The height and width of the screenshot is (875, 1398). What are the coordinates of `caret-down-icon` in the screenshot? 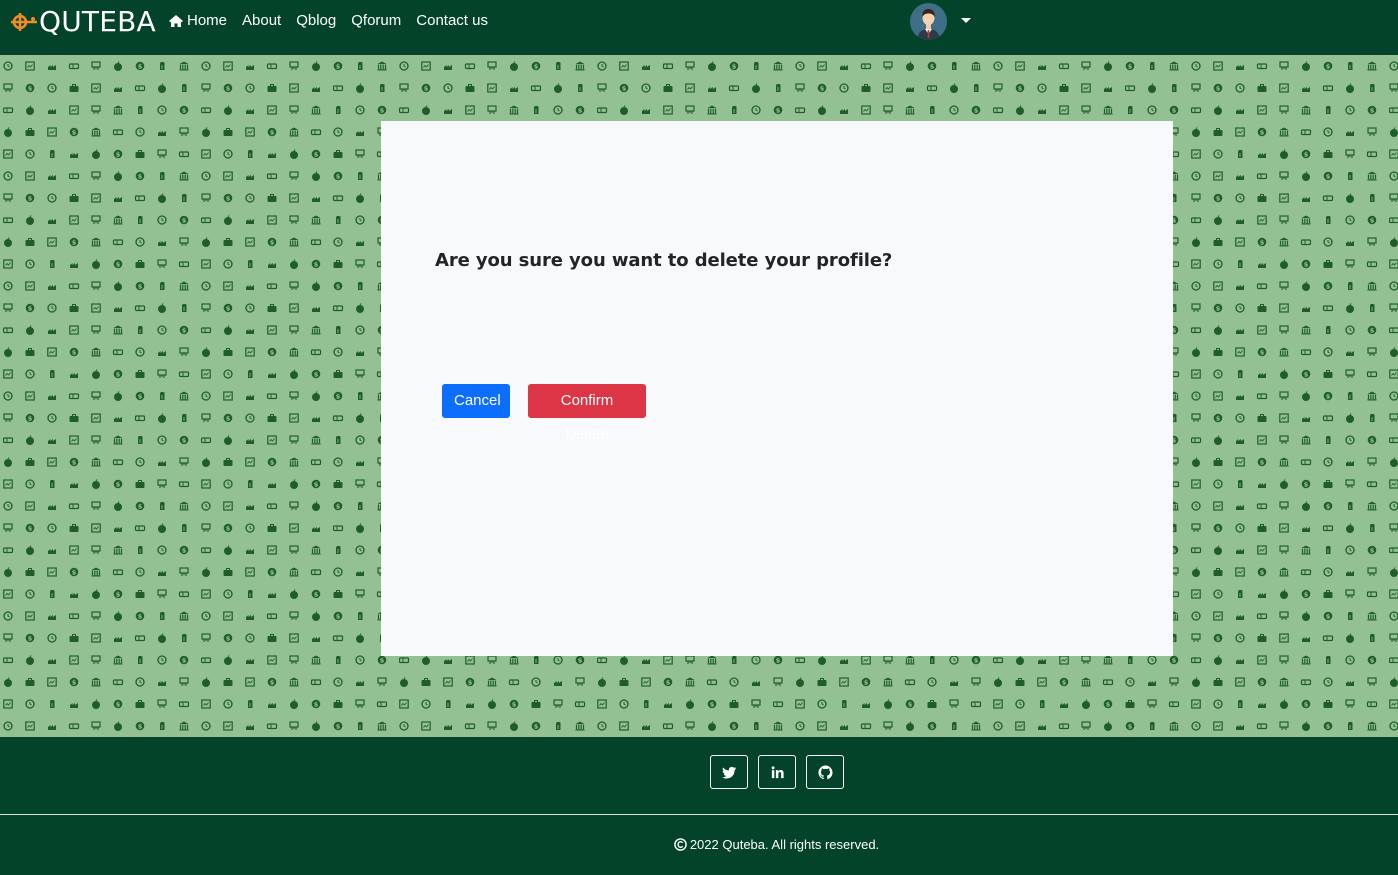 It's located at (966, 20).